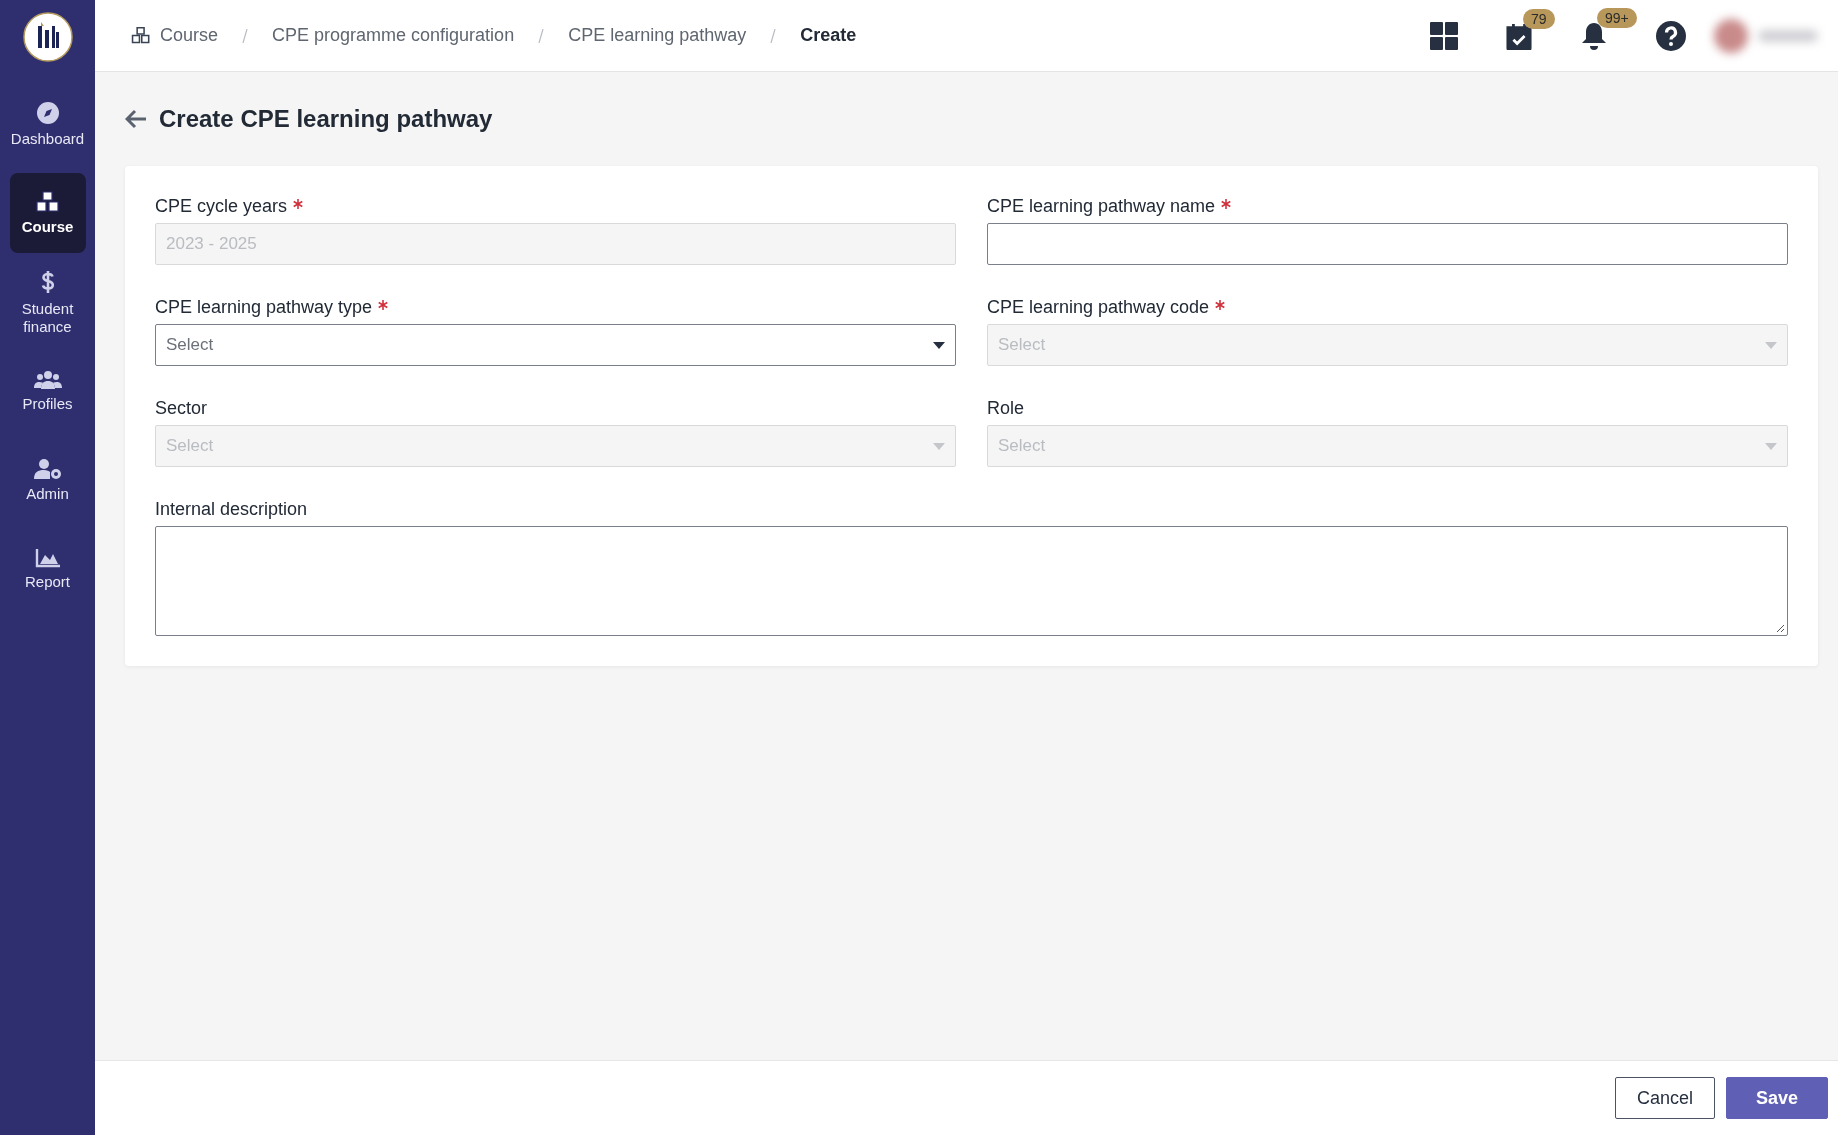 Image resolution: width=1838 pixels, height=1135 pixels. Describe the element at coordinates (1444, 35) in the screenshot. I see `apps-grid-icon` at that location.